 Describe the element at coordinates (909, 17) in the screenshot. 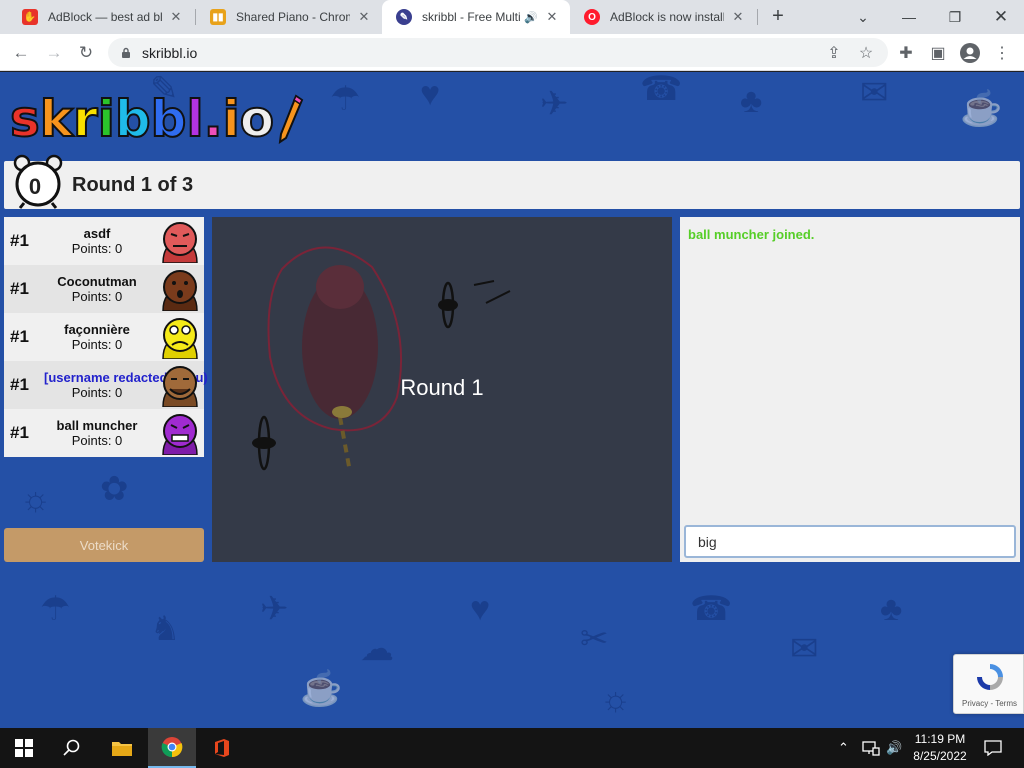

I see `minimize-button: —` at that location.